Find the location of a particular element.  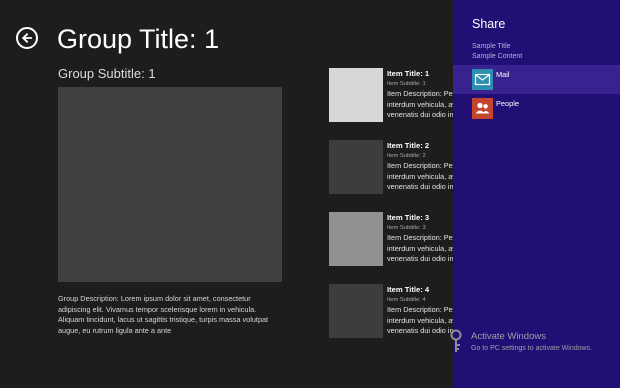

key-icon is located at coordinates (456, 340).